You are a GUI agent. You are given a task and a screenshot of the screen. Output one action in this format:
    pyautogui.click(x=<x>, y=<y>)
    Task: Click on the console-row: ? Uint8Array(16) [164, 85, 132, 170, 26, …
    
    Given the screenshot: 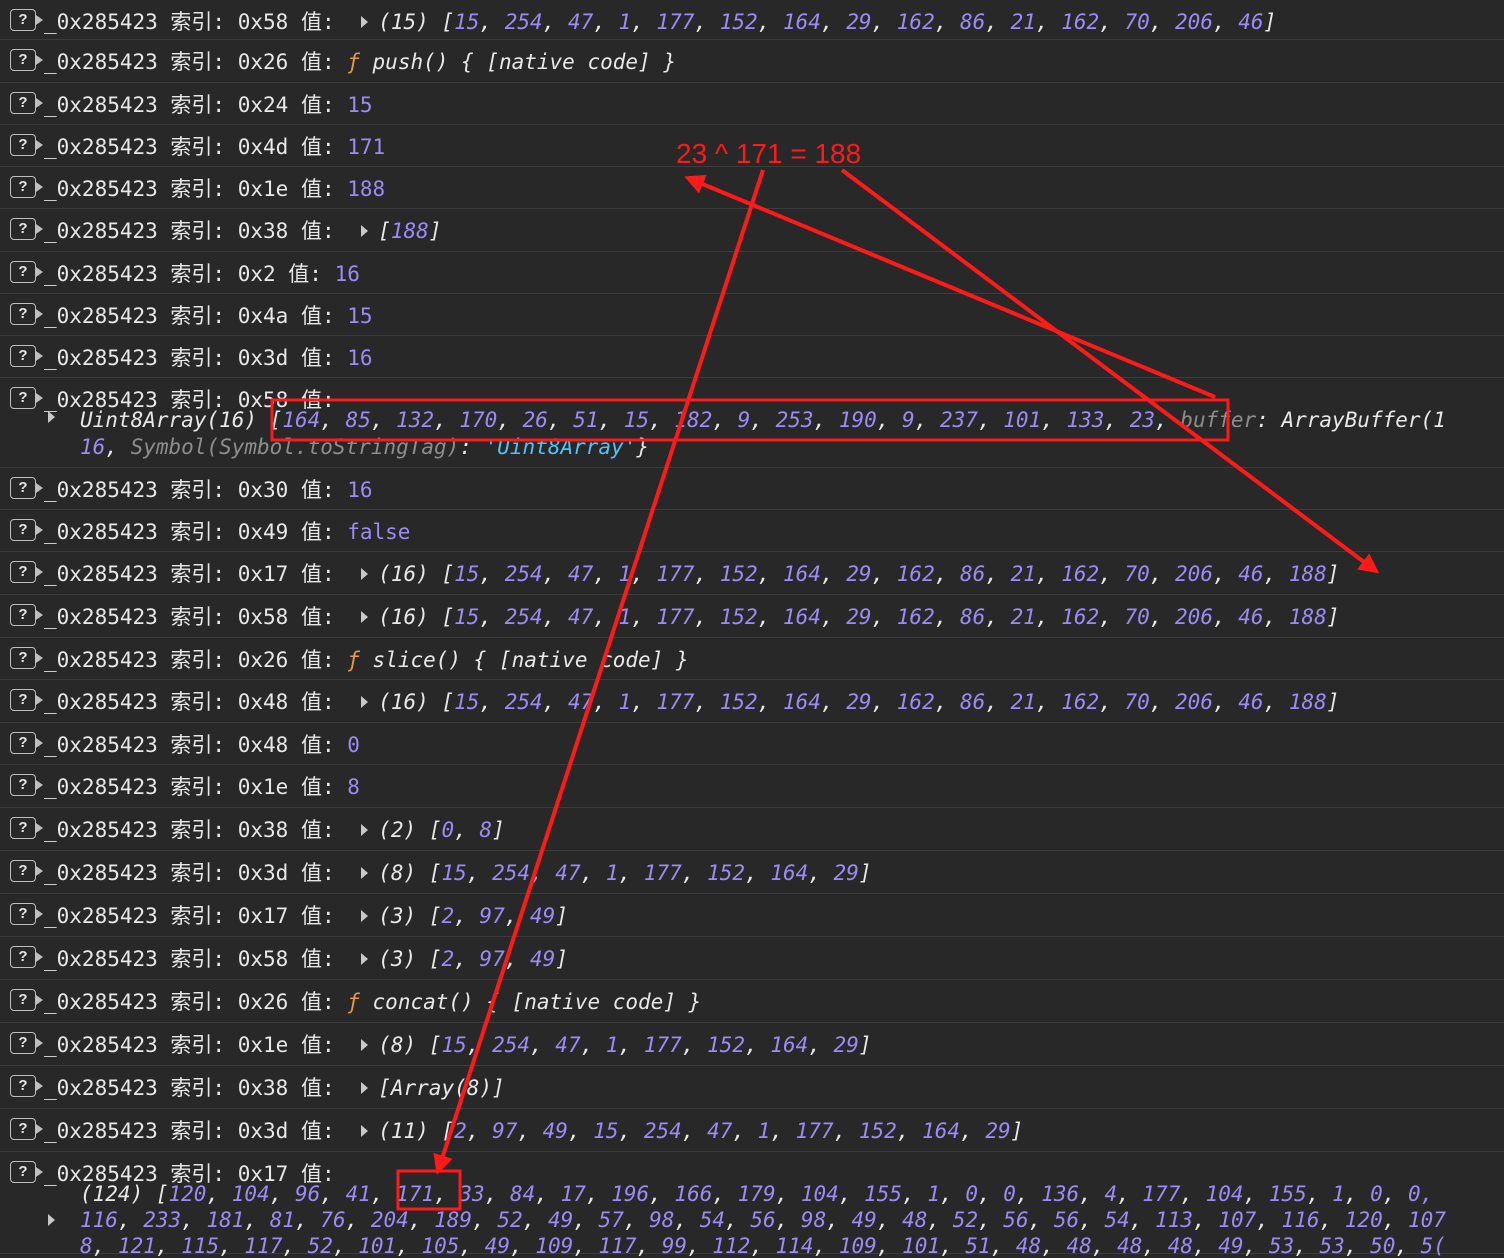 What is the action you would take?
    pyautogui.click(x=752, y=423)
    